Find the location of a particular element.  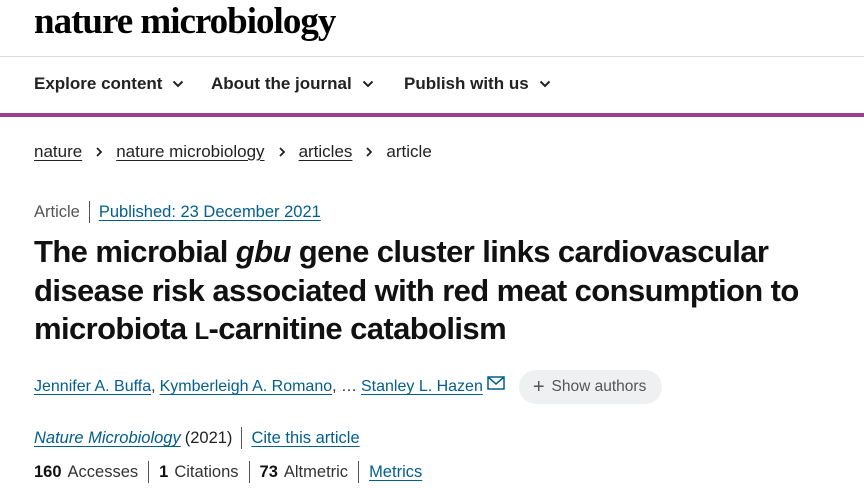

accesses-count: 160 is located at coordinates (48, 472).